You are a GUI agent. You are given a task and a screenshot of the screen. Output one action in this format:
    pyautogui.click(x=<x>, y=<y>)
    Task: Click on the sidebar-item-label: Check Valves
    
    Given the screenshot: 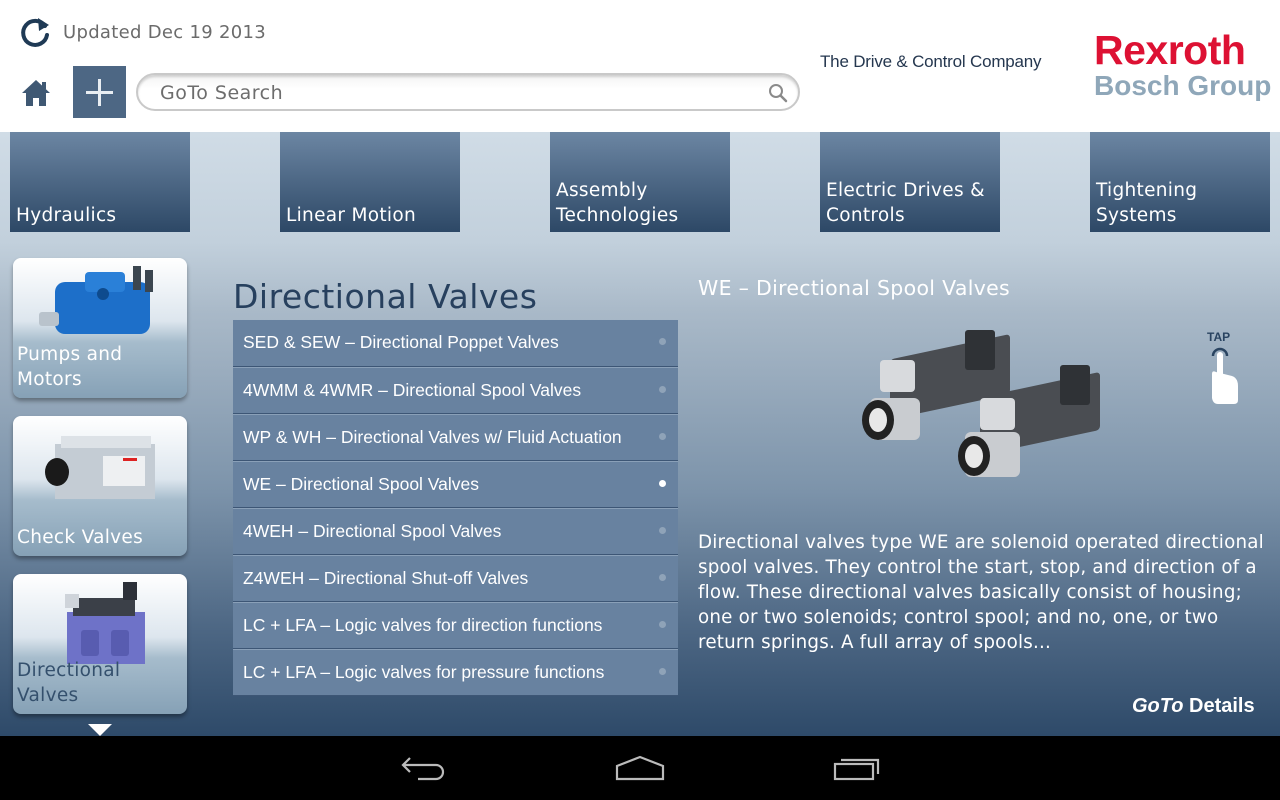 What is the action you would take?
    pyautogui.click(x=80, y=537)
    